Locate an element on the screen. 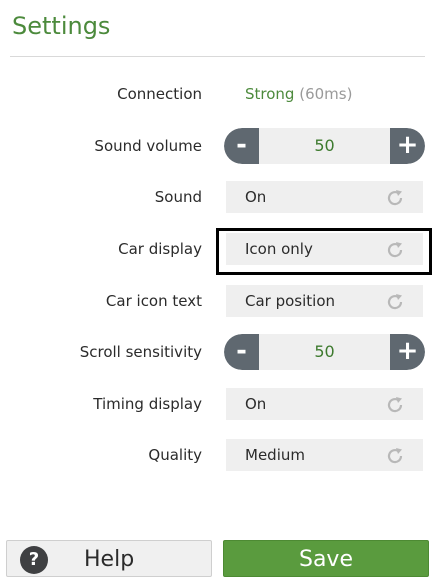 This screenshot has height=588, width=435. quality-row: Quality Medium is located at coordinates (217, 455).